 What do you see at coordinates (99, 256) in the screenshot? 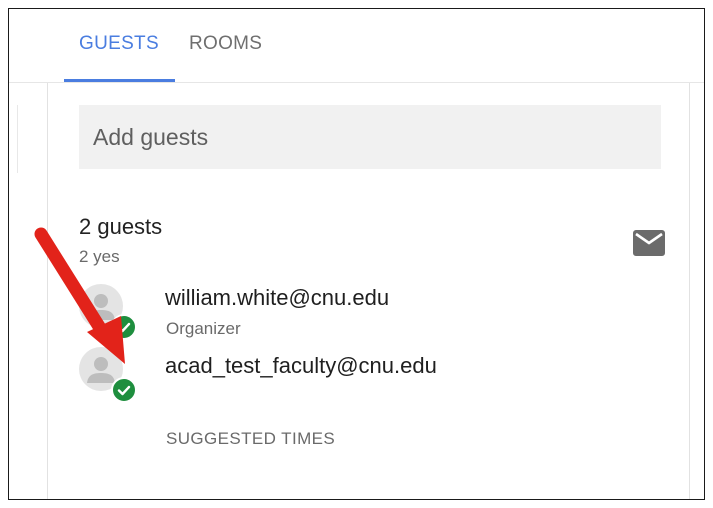
I see `guest-yes-count: 2 yes` at bounding box center [99, 256].